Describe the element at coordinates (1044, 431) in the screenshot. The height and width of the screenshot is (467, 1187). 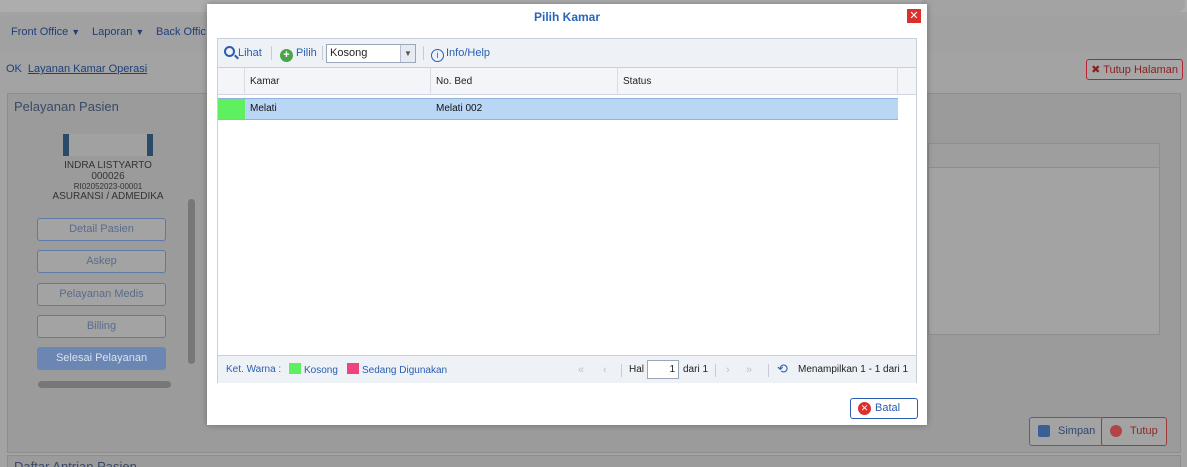
I see `save-icon` at that location.